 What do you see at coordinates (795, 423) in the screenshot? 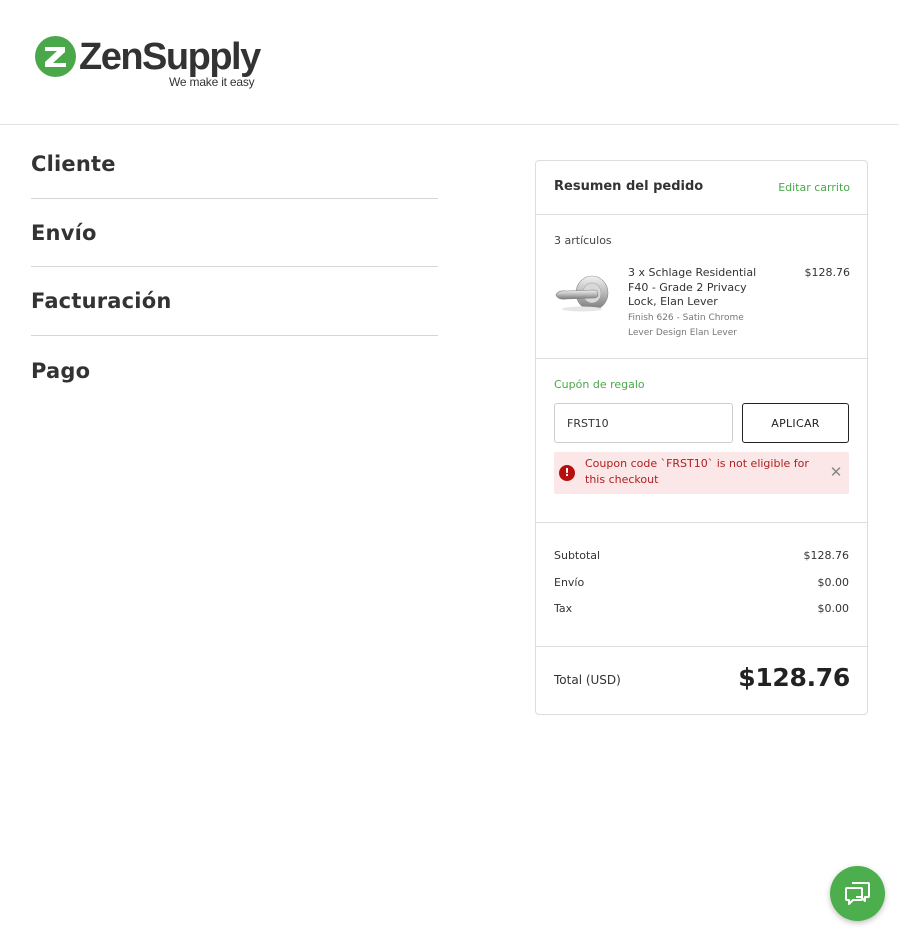
I see `apply-coupon-button: APLICAR` at bounding box center [795, 423].